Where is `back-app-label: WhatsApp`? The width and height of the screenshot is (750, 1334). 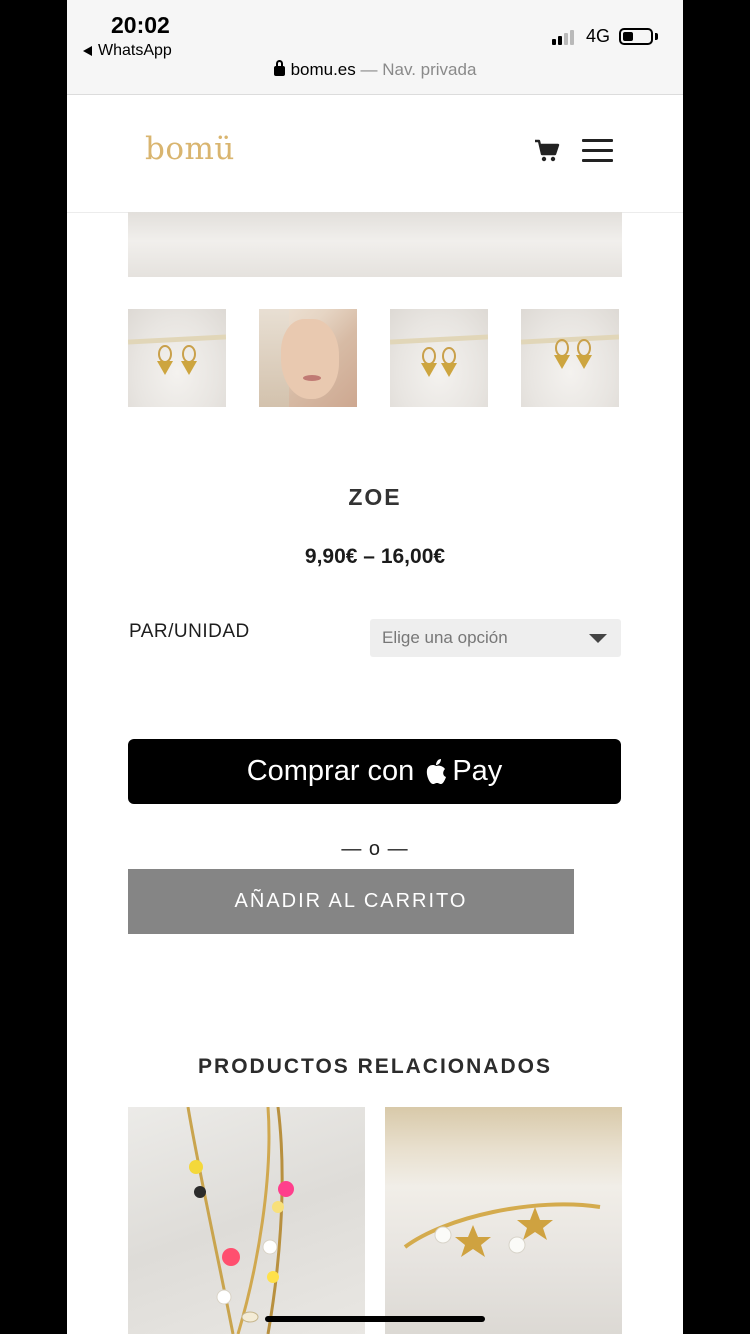 back-app-label: WhatsApp is located at coordinates (135, 50).